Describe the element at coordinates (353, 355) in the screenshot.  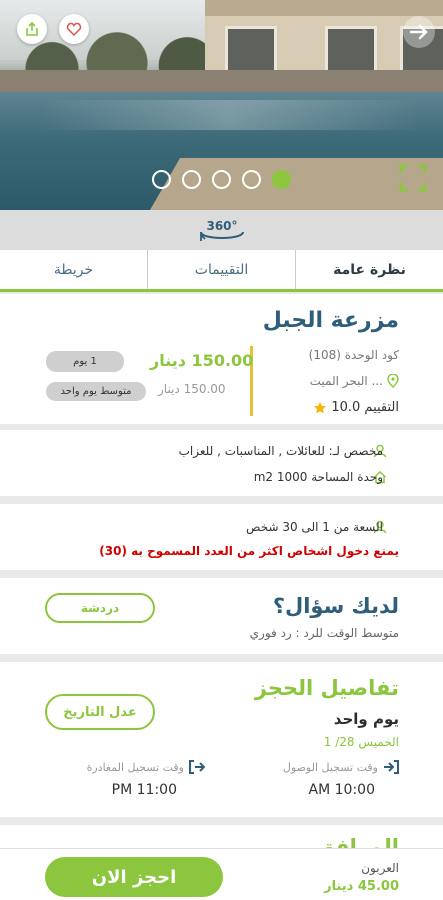
I see `unit-code: كود الوحدة (108)` at that location.